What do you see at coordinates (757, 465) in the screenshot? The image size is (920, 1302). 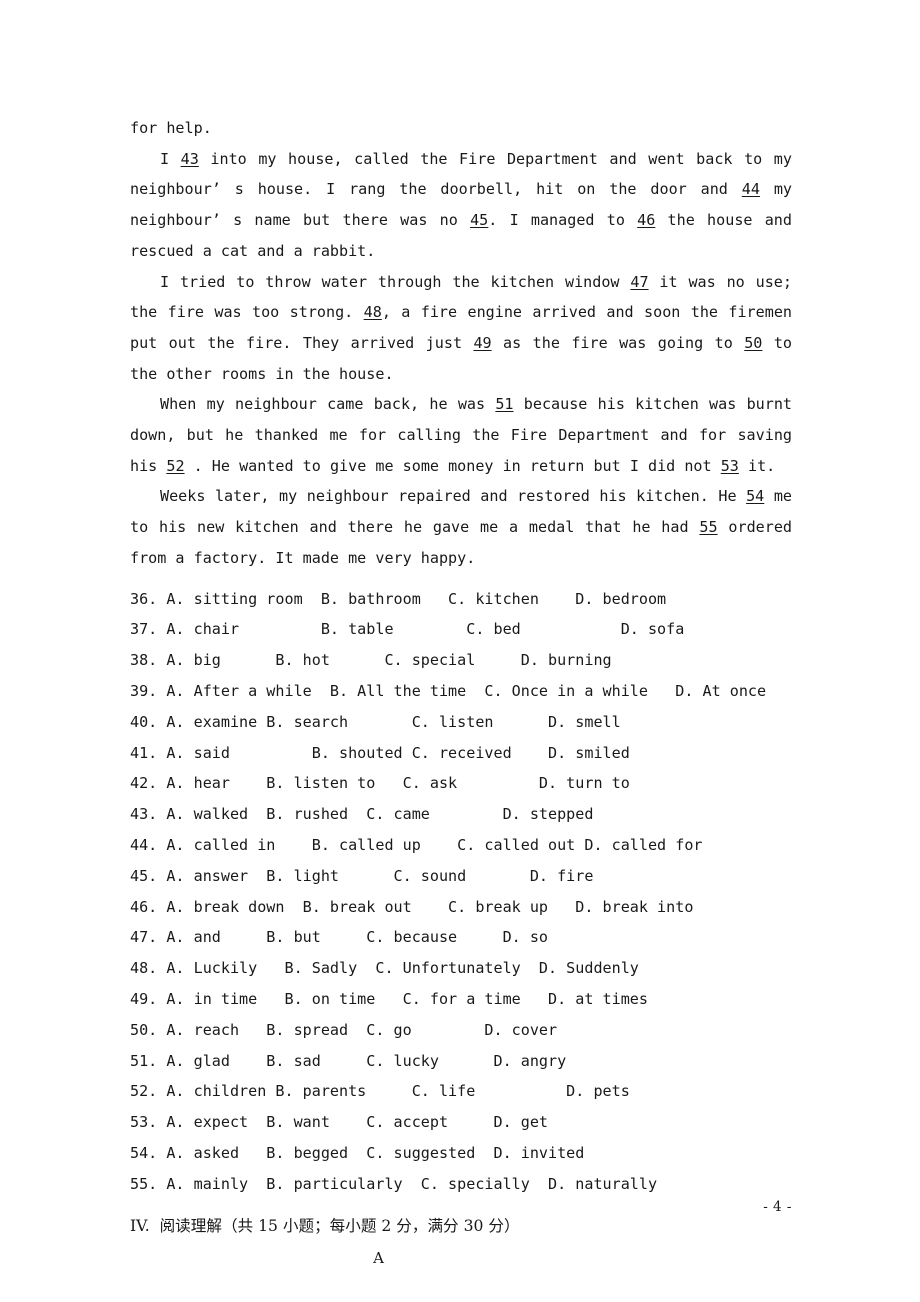 I see `passage-text: it.` at bounding box center [757, 465].